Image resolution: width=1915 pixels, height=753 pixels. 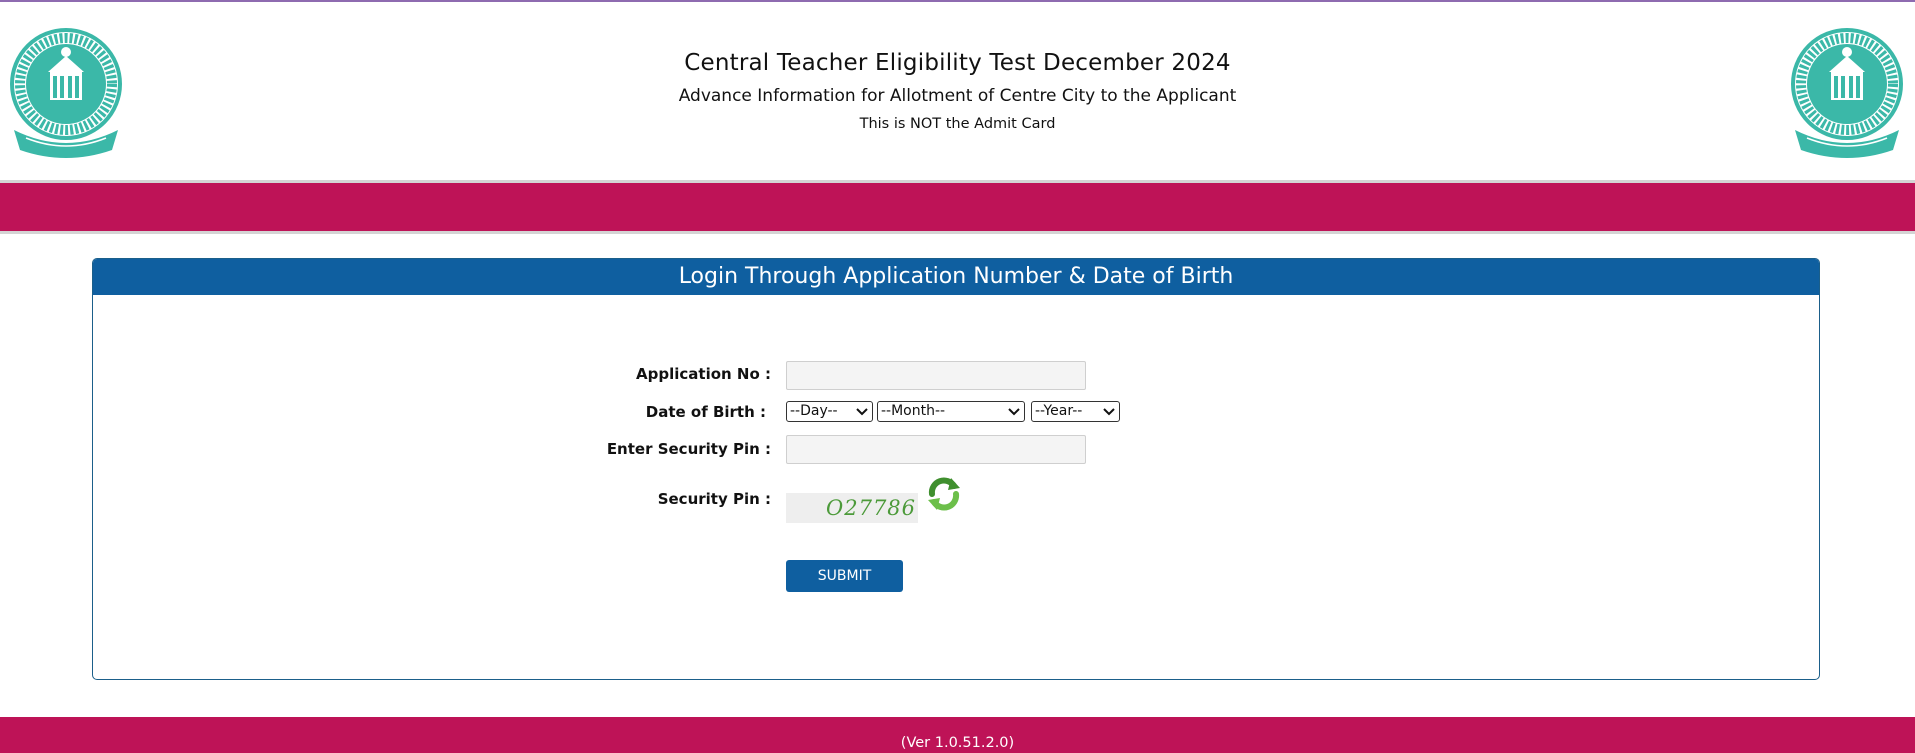 What do you see at coordinates (936, 375) in the screenshot?
I see `application-no-input` at bounding box center [936, 375].